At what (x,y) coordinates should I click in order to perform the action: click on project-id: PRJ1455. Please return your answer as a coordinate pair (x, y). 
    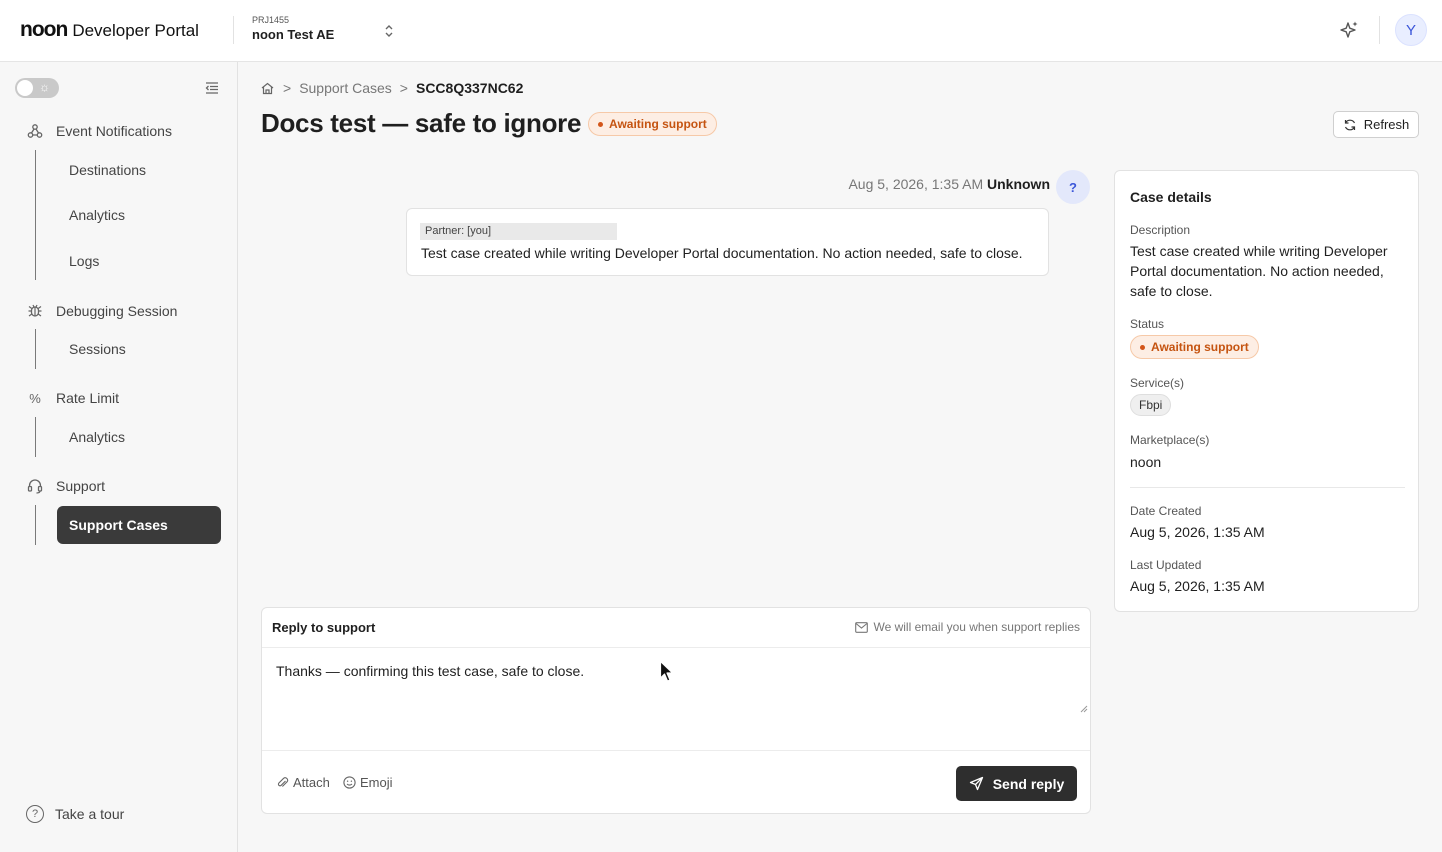
    Looking at the image, I should click on (271, 20).